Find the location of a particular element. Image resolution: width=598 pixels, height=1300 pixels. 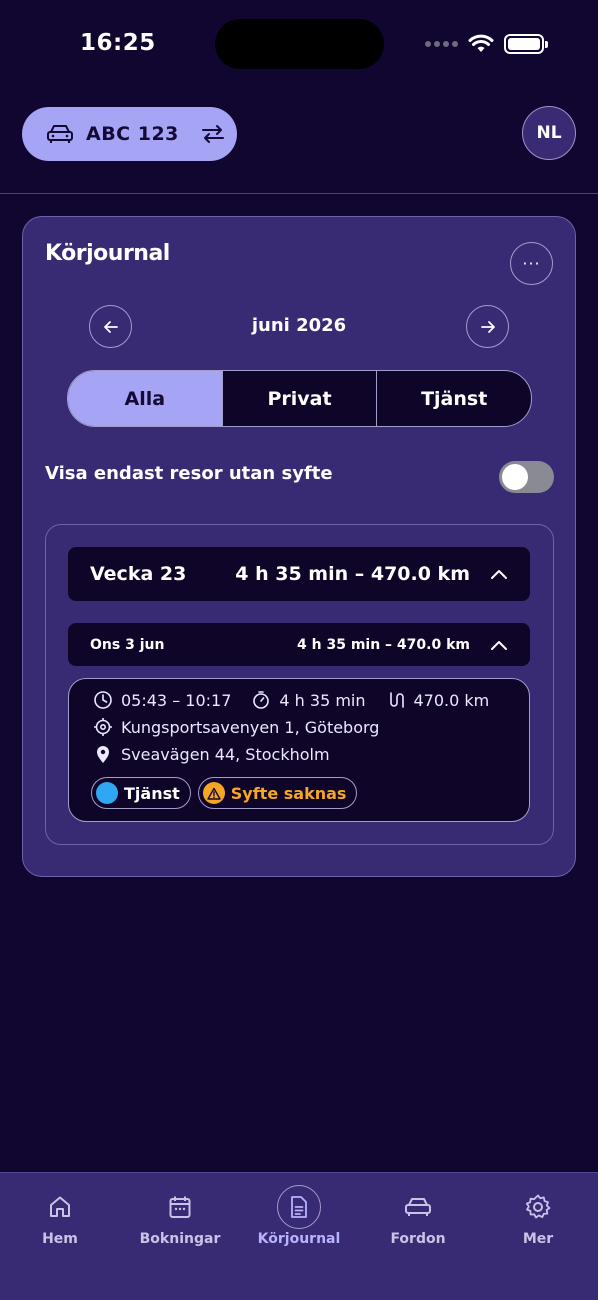

toggle-label: Visa endast resor utan syfte is located at coordinates (189, 473).